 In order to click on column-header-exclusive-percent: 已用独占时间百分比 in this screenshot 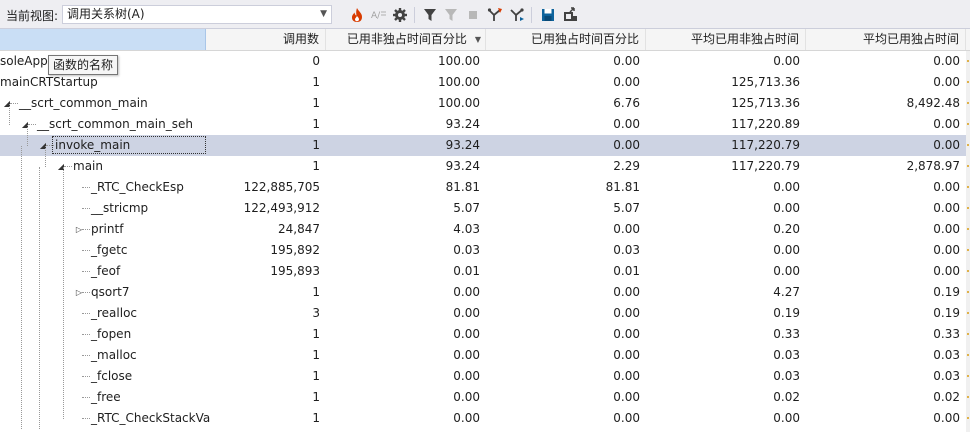, I will do `click(566, 39)`.